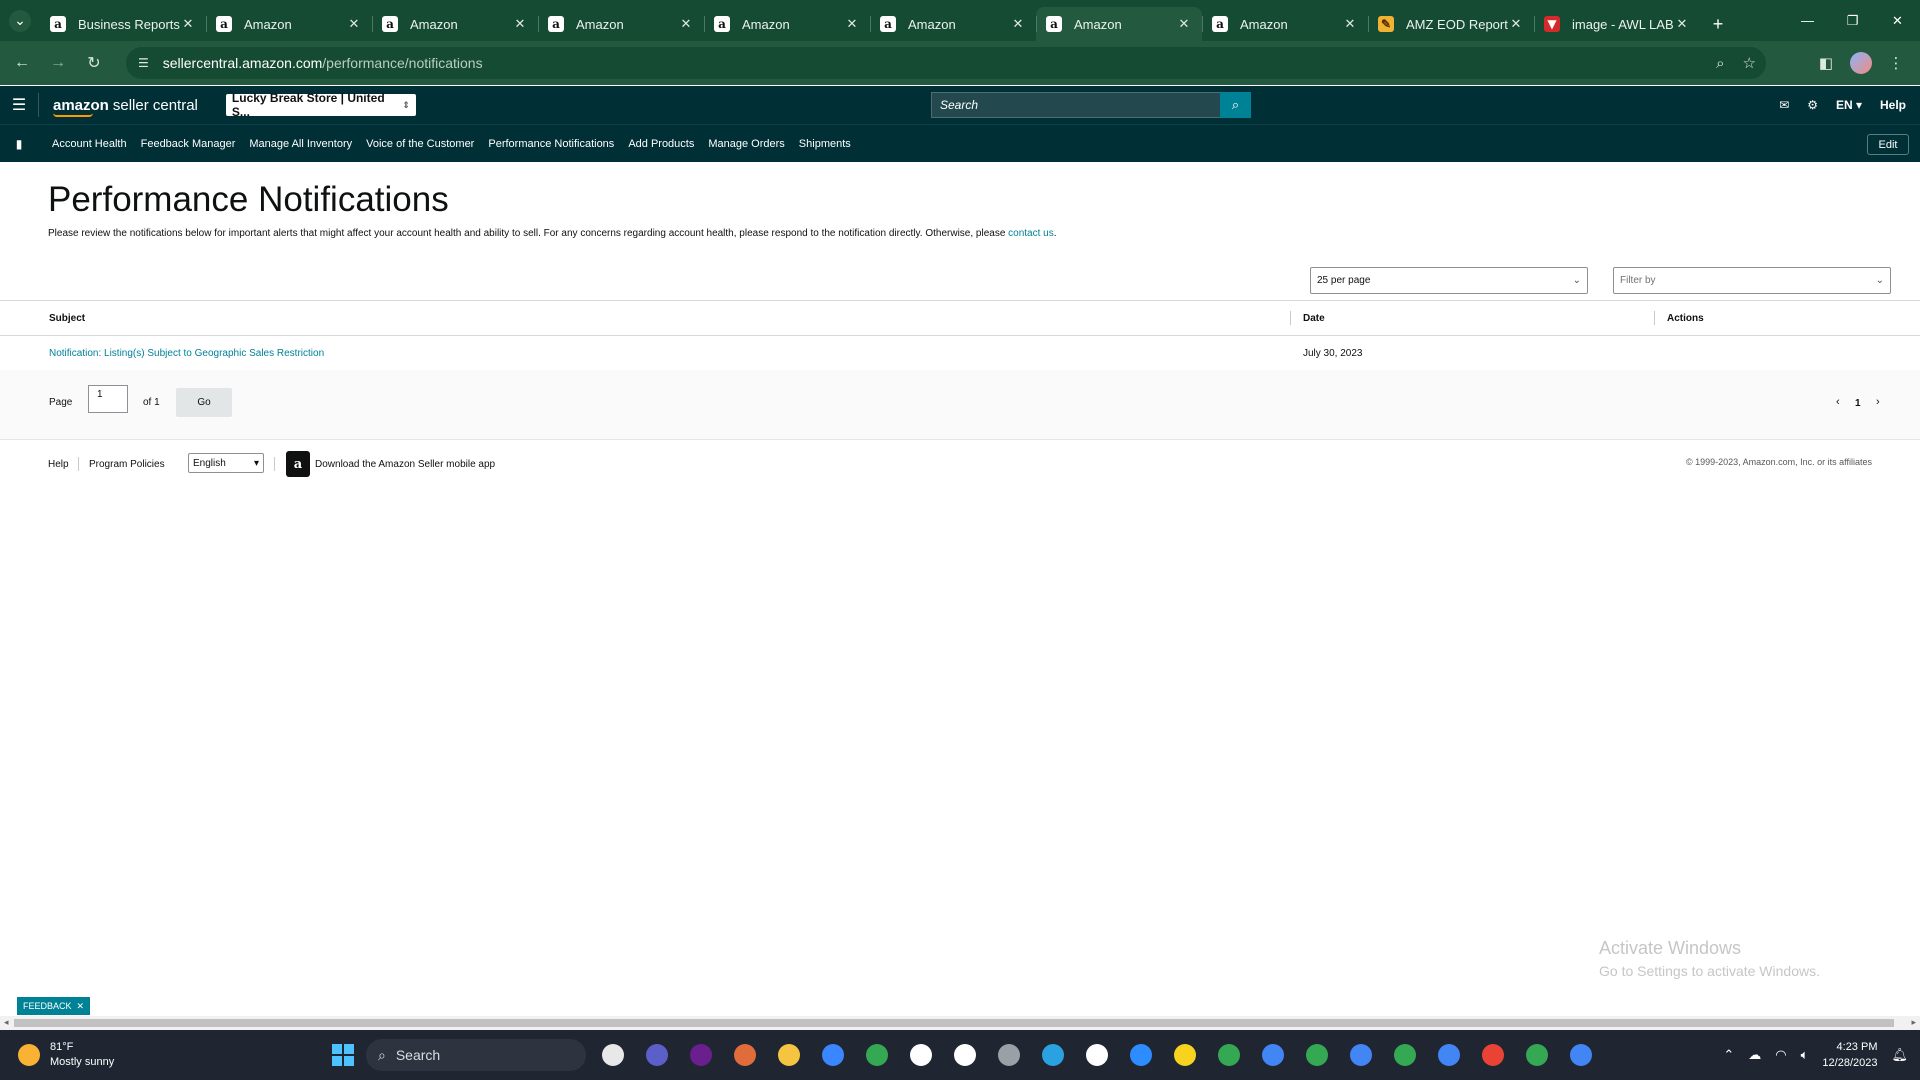  I want to click on gear-icon: ⚙, so click(1812, 105).